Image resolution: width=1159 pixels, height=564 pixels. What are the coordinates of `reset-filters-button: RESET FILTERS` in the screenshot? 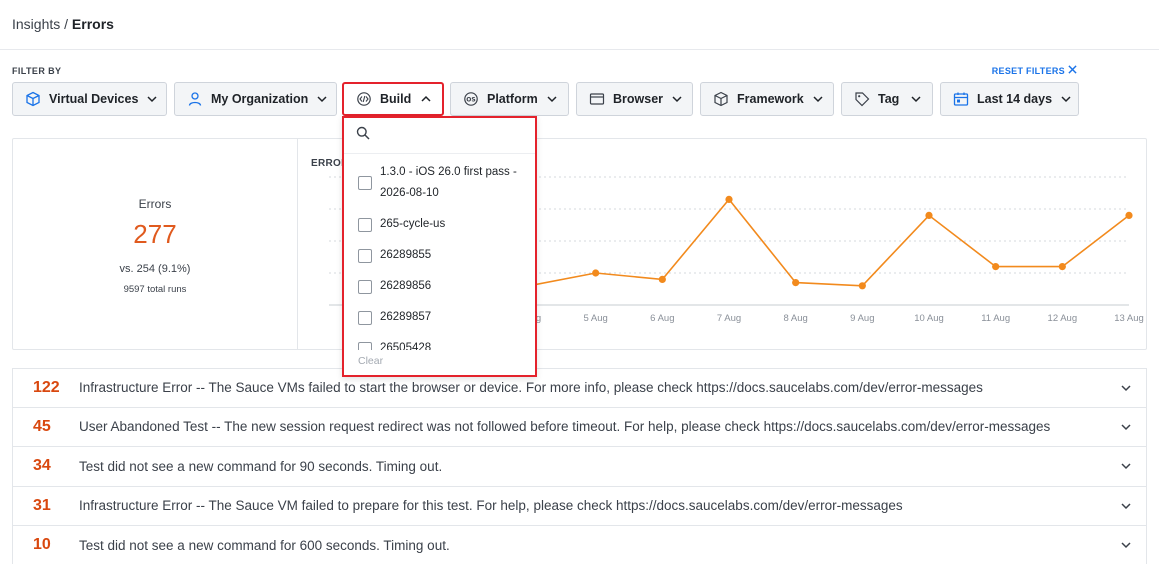 It's located at (1034, 70).